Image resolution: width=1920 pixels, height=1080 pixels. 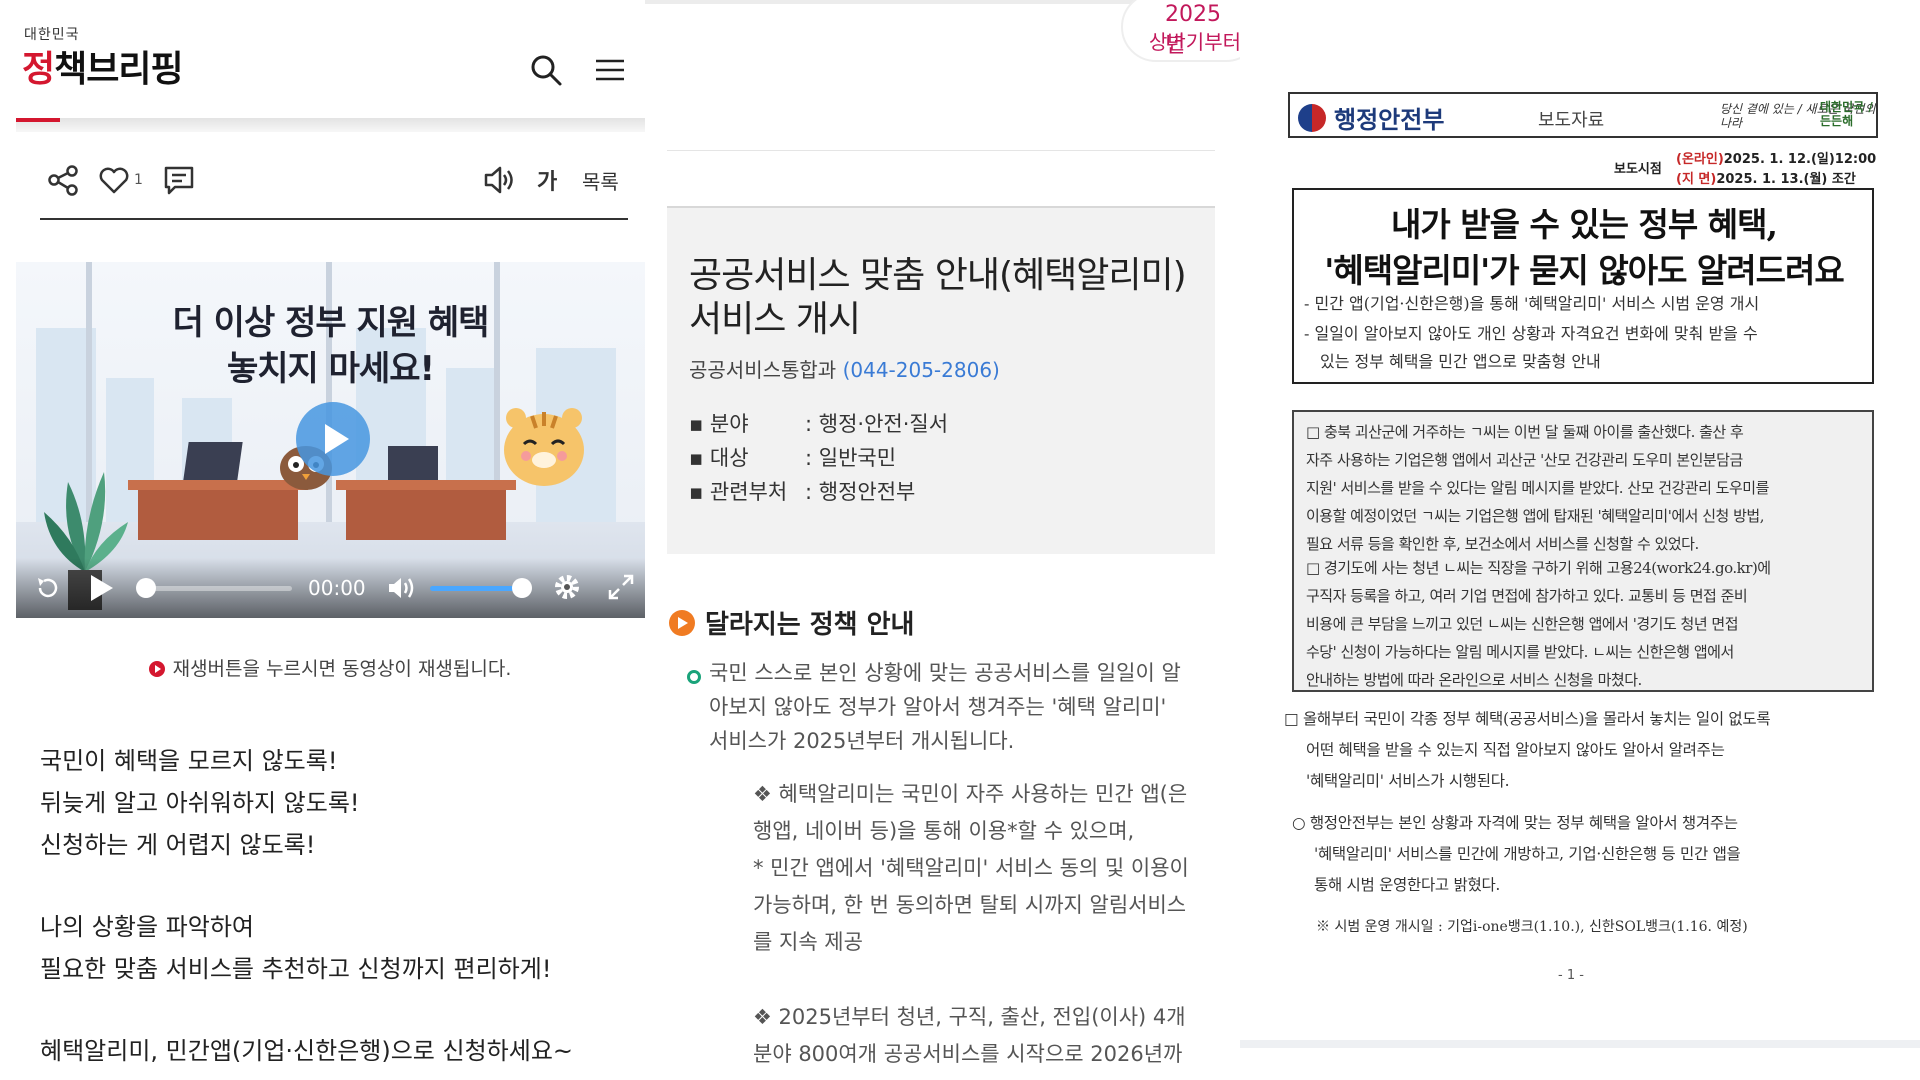 I want to click on site-logo: 정책브리핑, so click(x=103, y=66).